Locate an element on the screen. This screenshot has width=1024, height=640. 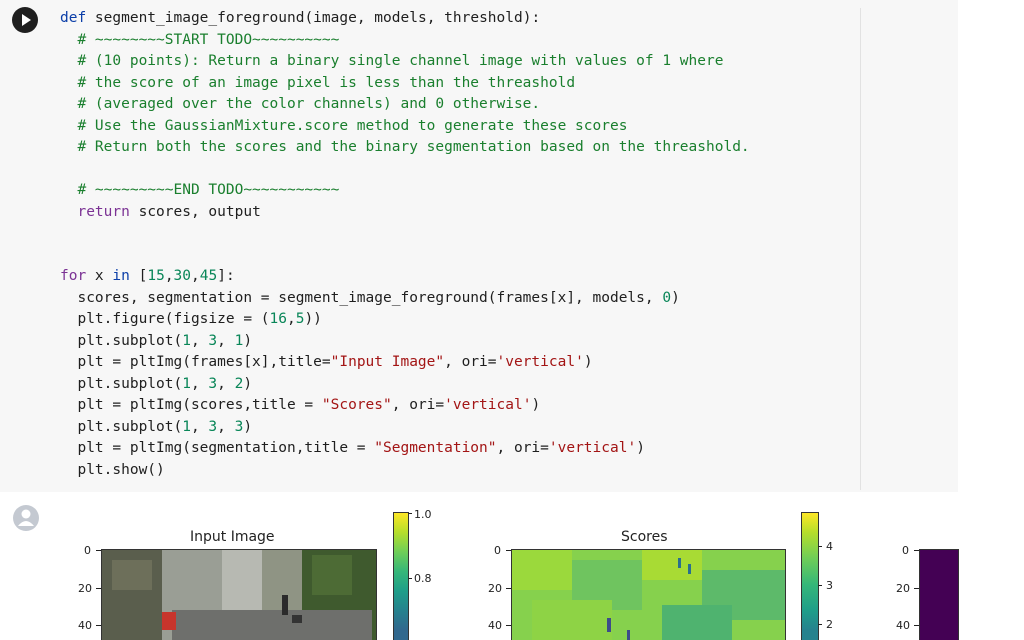
code-token: [ is located at coordinates (138, 276).